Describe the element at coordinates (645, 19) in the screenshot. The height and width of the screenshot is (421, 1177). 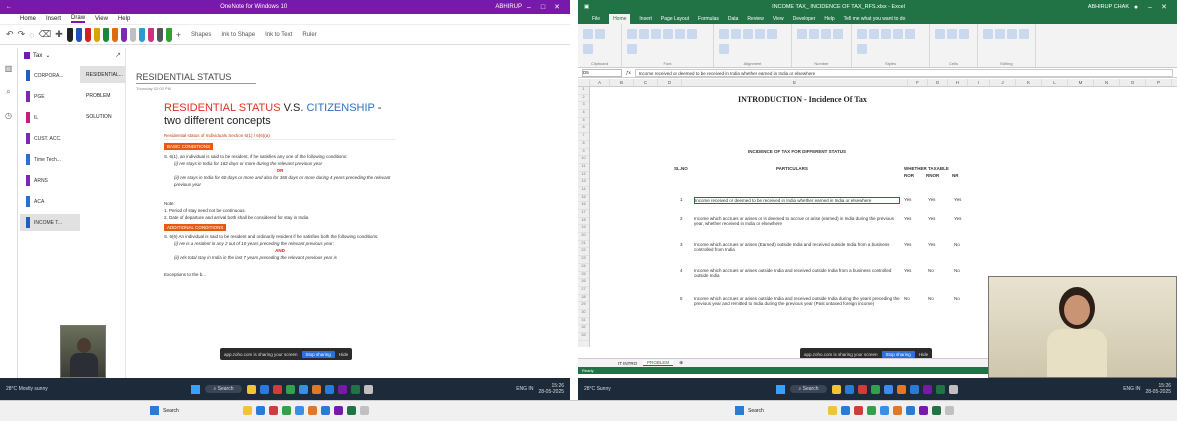
I see `menu-item: Insert` at that location.